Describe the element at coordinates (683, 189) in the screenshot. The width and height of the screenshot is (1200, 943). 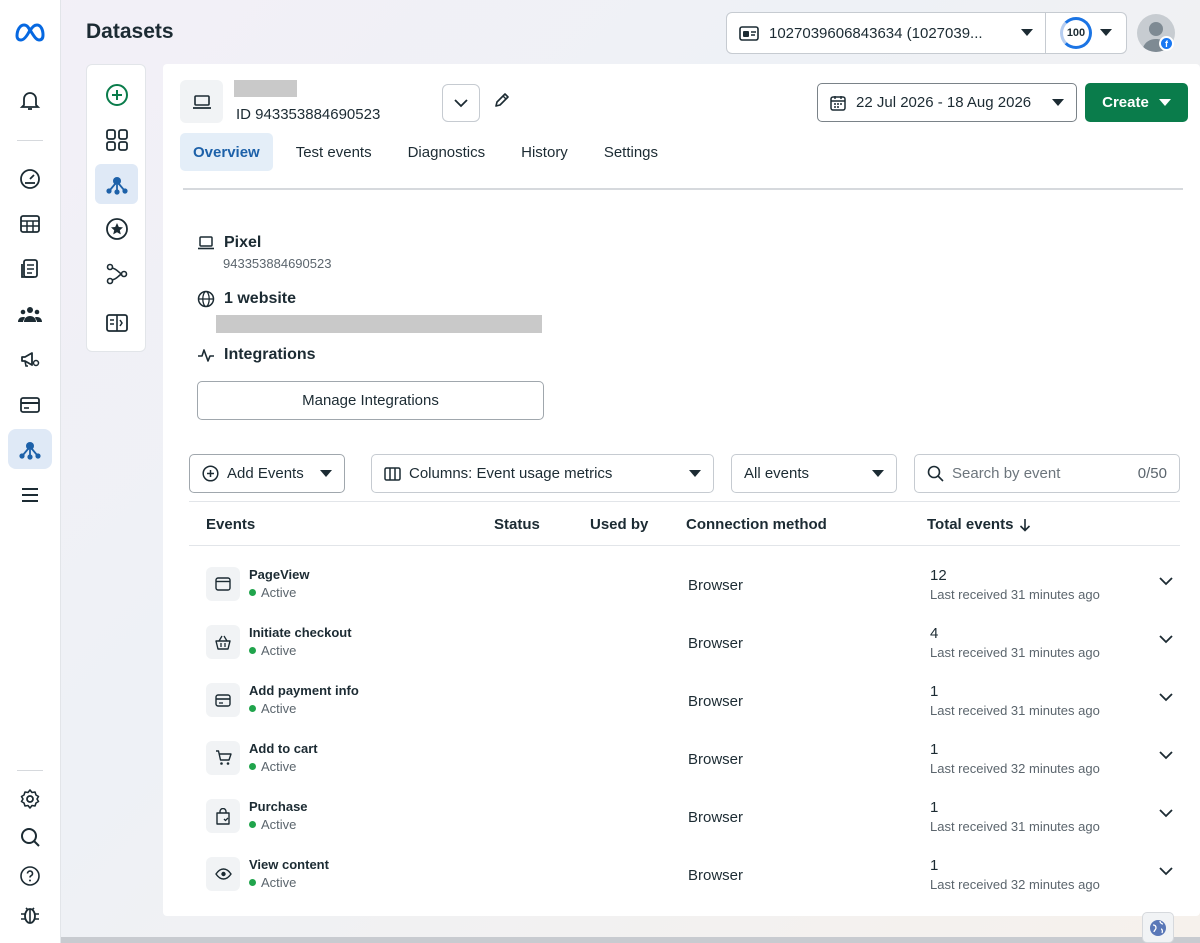
I see `tabs-divider` at that location.